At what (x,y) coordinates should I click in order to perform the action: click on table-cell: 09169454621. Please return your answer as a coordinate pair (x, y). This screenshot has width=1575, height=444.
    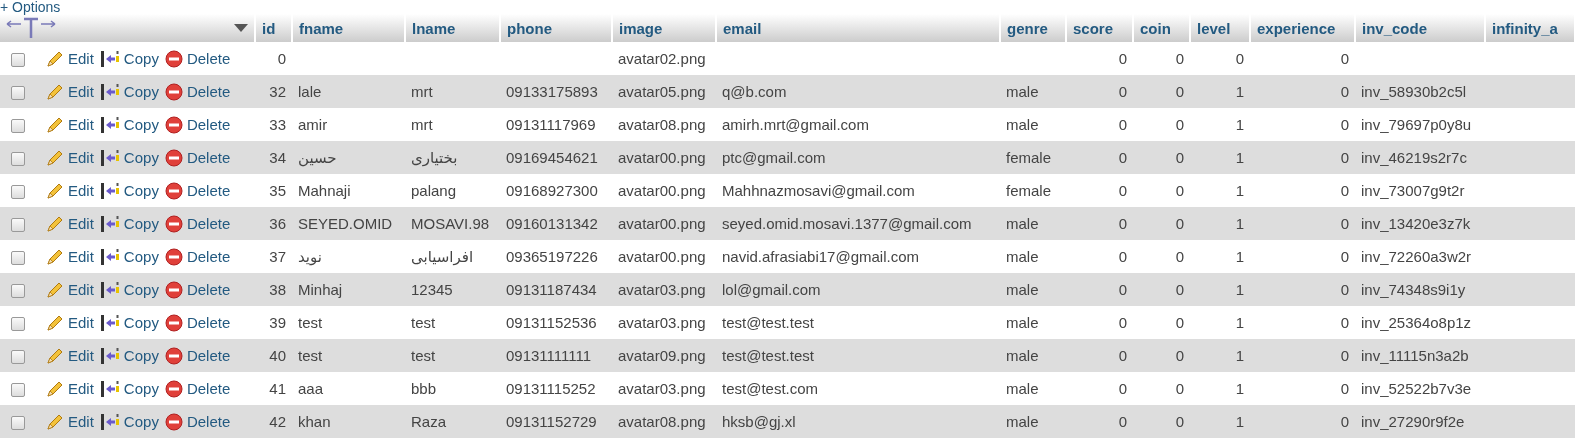
    Looking at the image, I should click on (552, 157).